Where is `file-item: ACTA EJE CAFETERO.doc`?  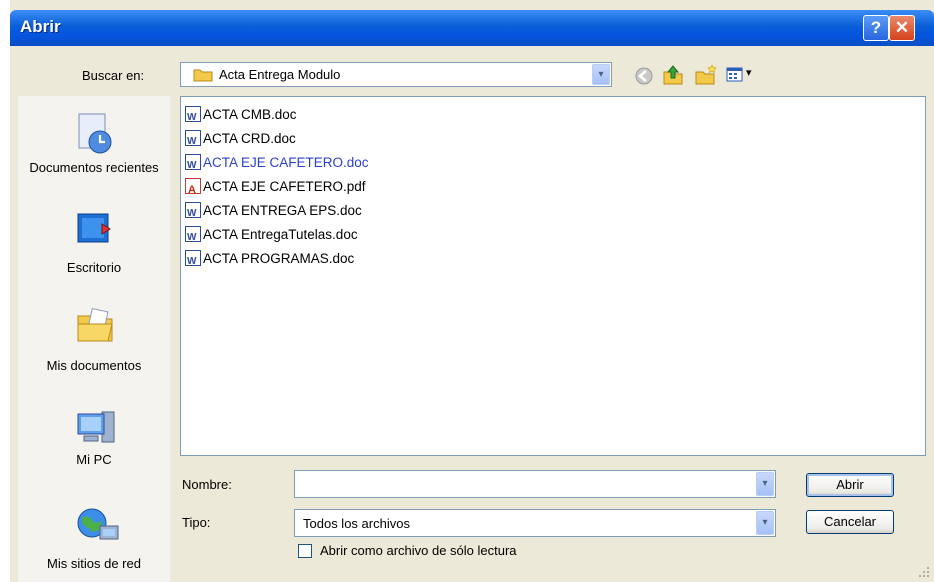
file-item: ACTA EJE CAFETERO.doc is located at coordinates (277, 164).